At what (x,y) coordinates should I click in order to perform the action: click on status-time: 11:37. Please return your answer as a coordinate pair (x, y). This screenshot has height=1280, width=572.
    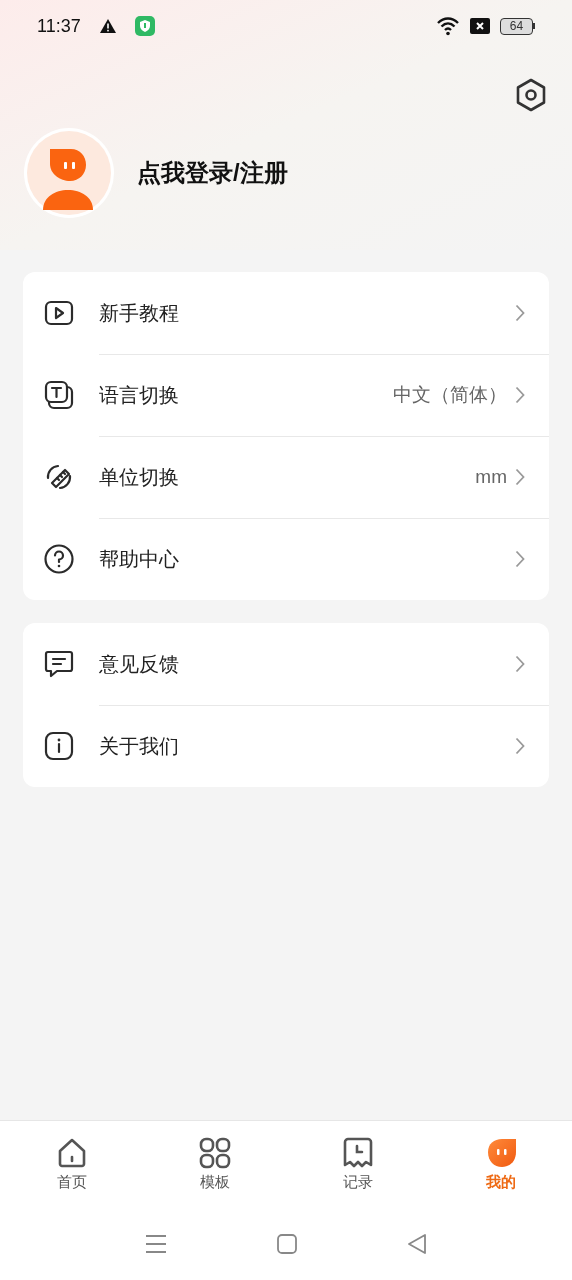
    Looking at the image, I should click on (59, 26).